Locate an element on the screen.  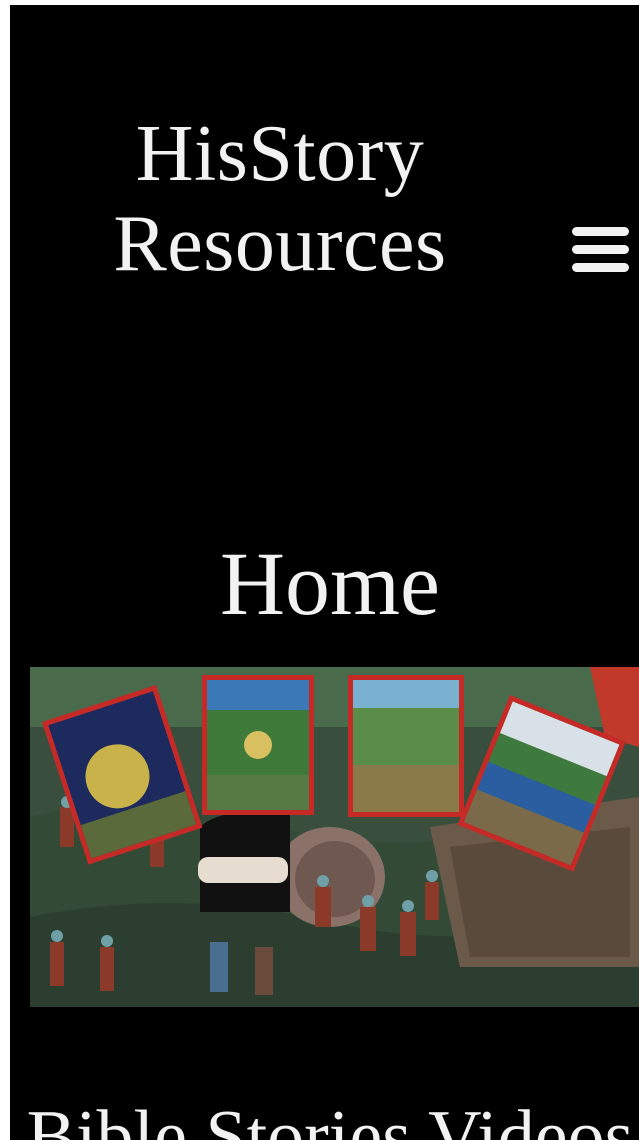
section-heading: Bible Stories Videos is located at coordinates (324, 1118).